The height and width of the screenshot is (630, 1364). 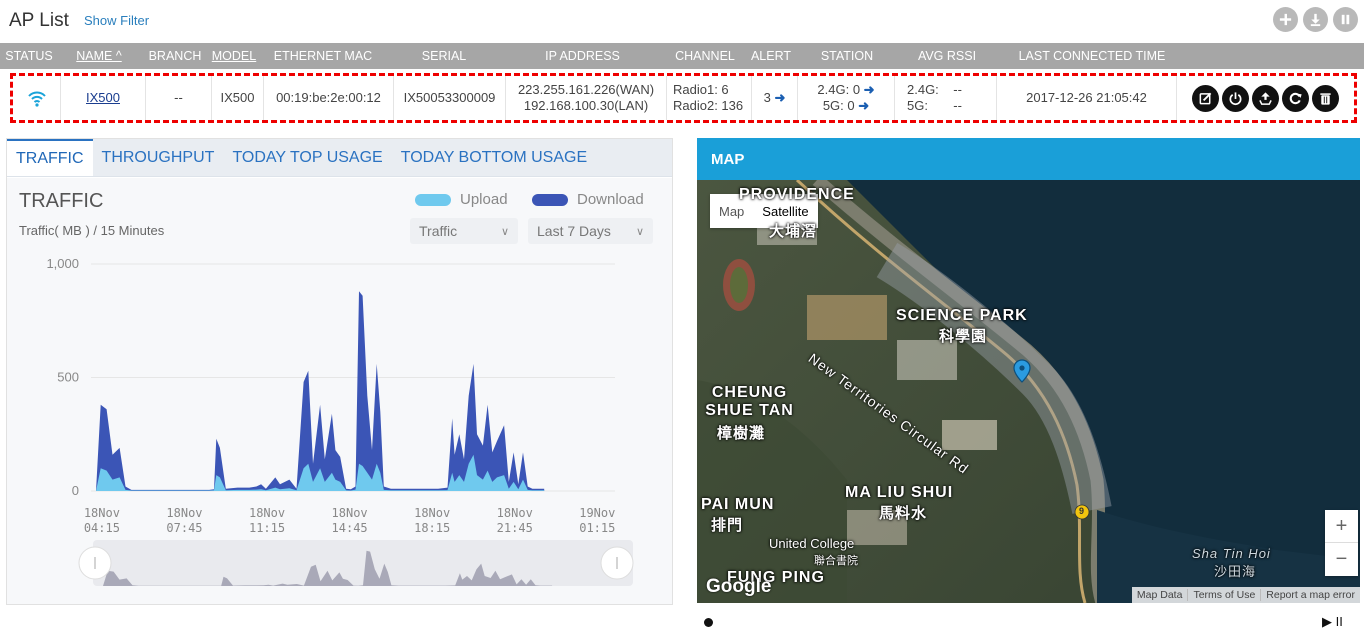 What do you see at coordinates (793, 231) in the screenshot?
I see `map-label-providence-zh: 大埔滘` at bounding box center [793, 231].